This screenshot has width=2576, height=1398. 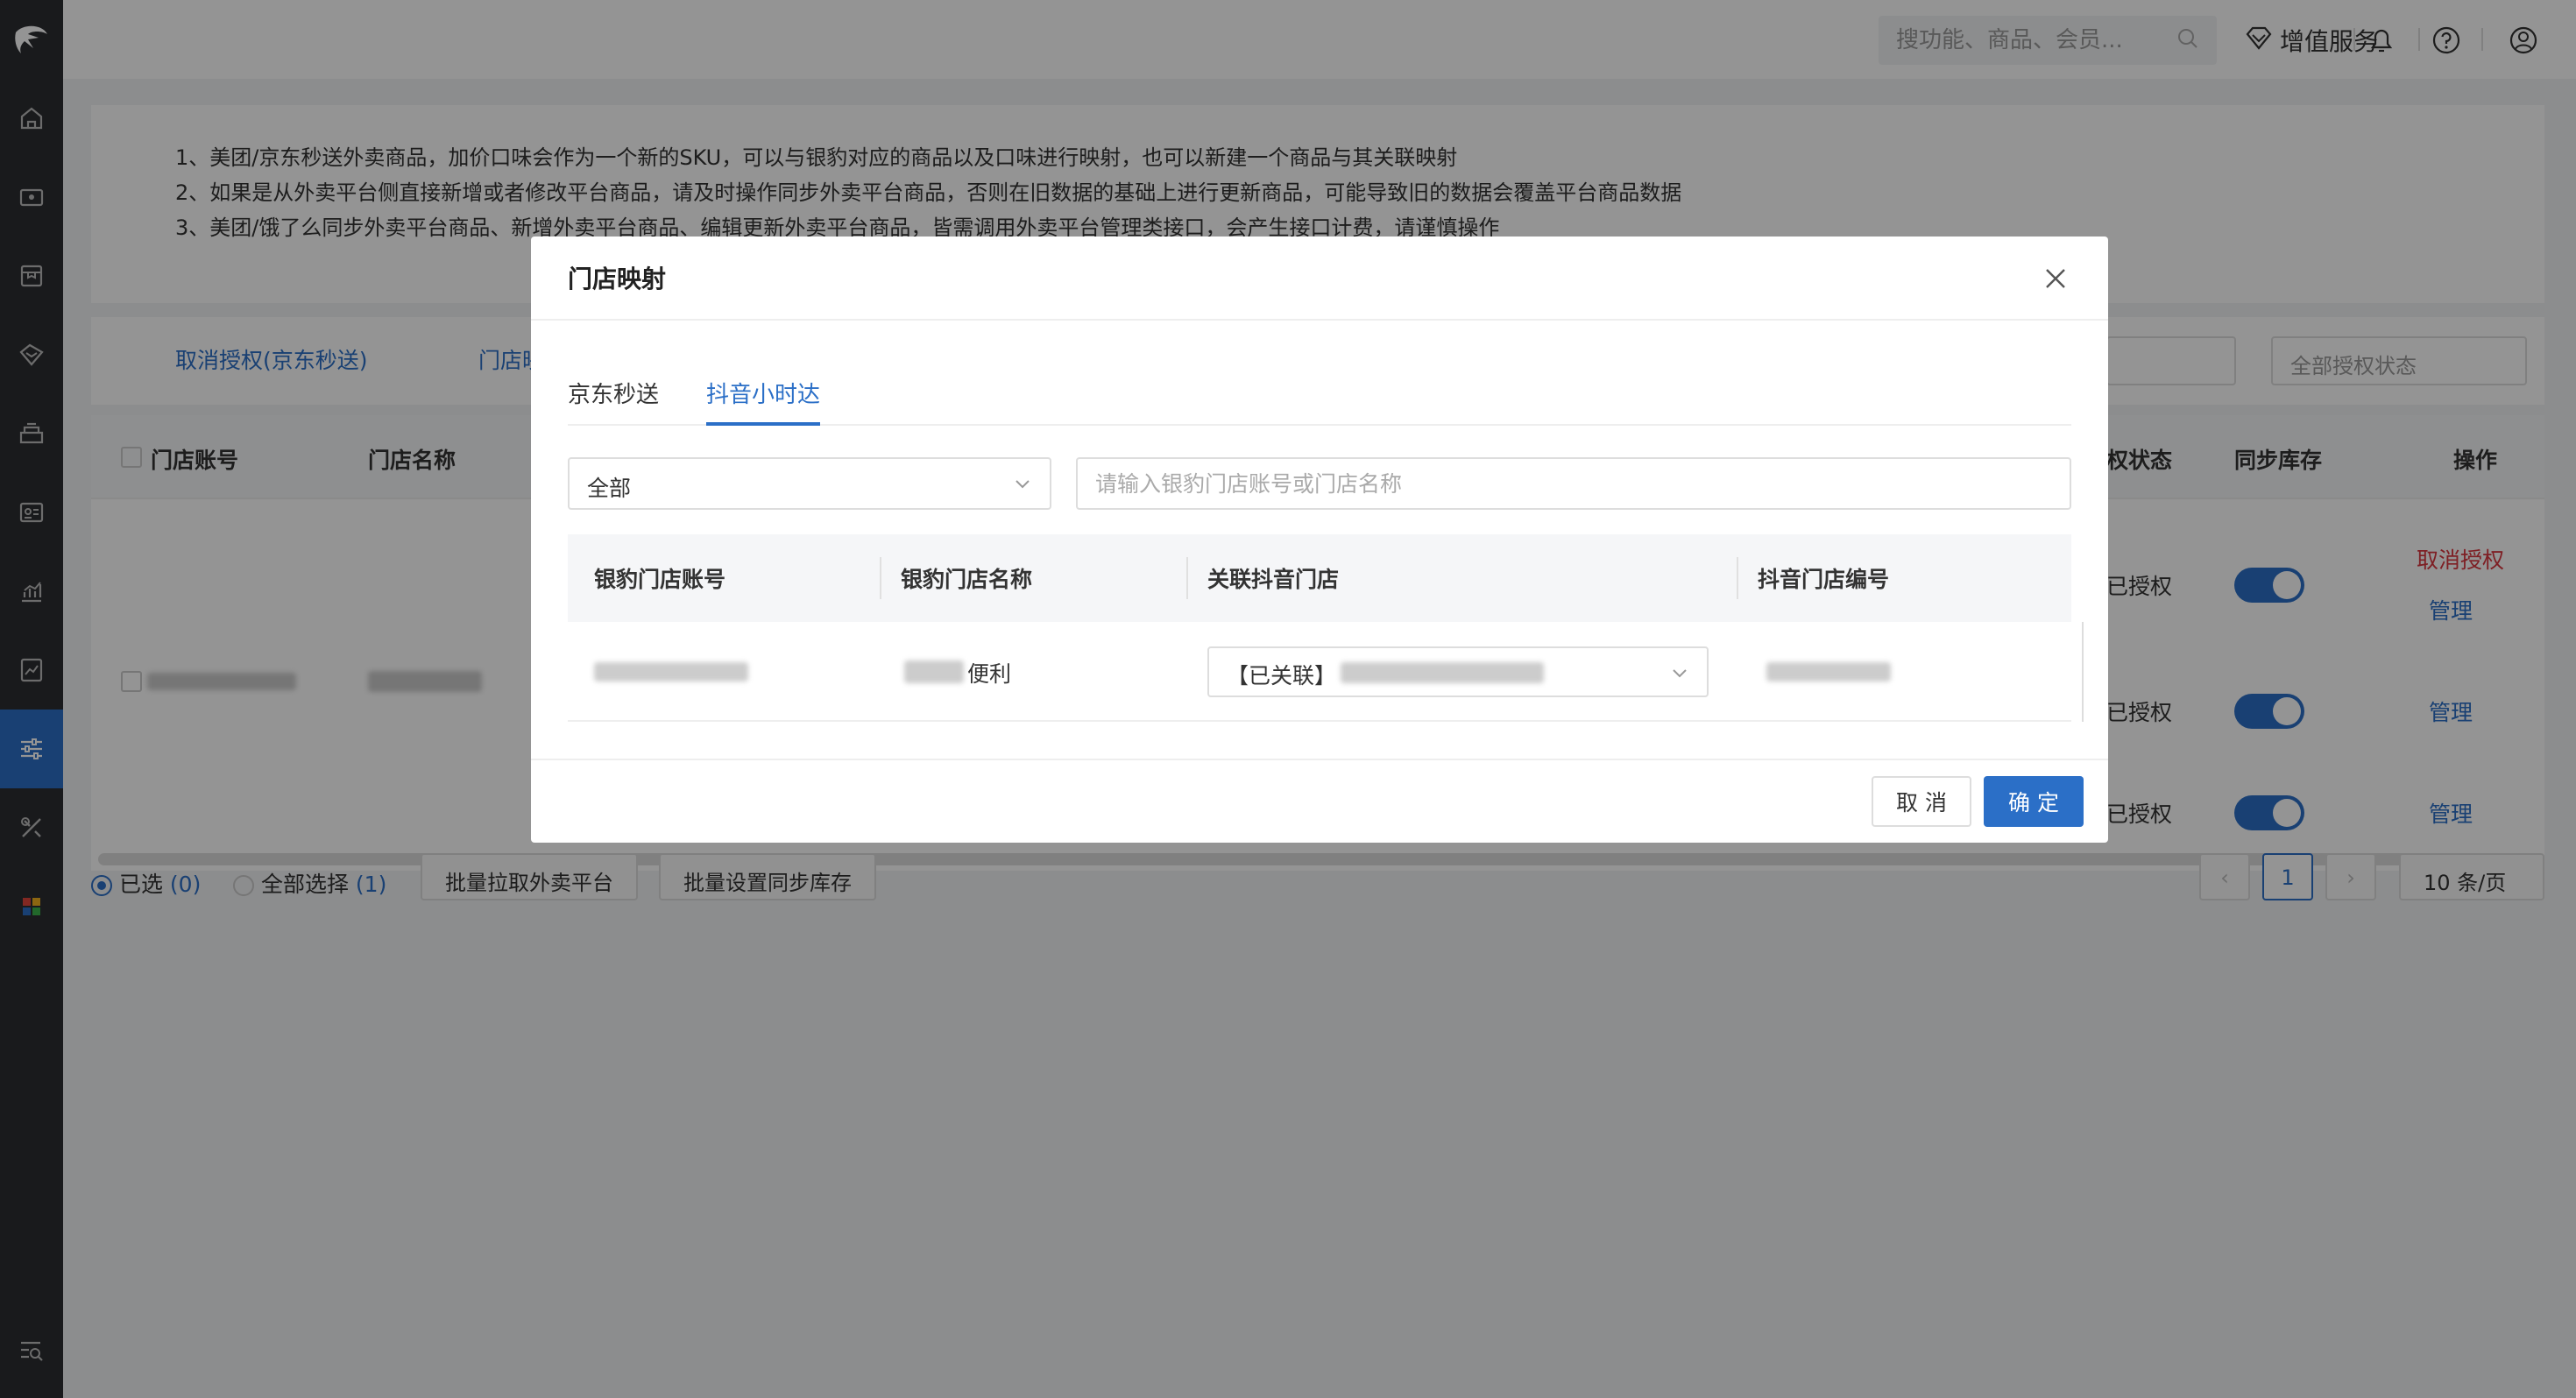 I want to click on col-linked-douyin-store: 关联抖音门店, so click(x=1273, y=579).